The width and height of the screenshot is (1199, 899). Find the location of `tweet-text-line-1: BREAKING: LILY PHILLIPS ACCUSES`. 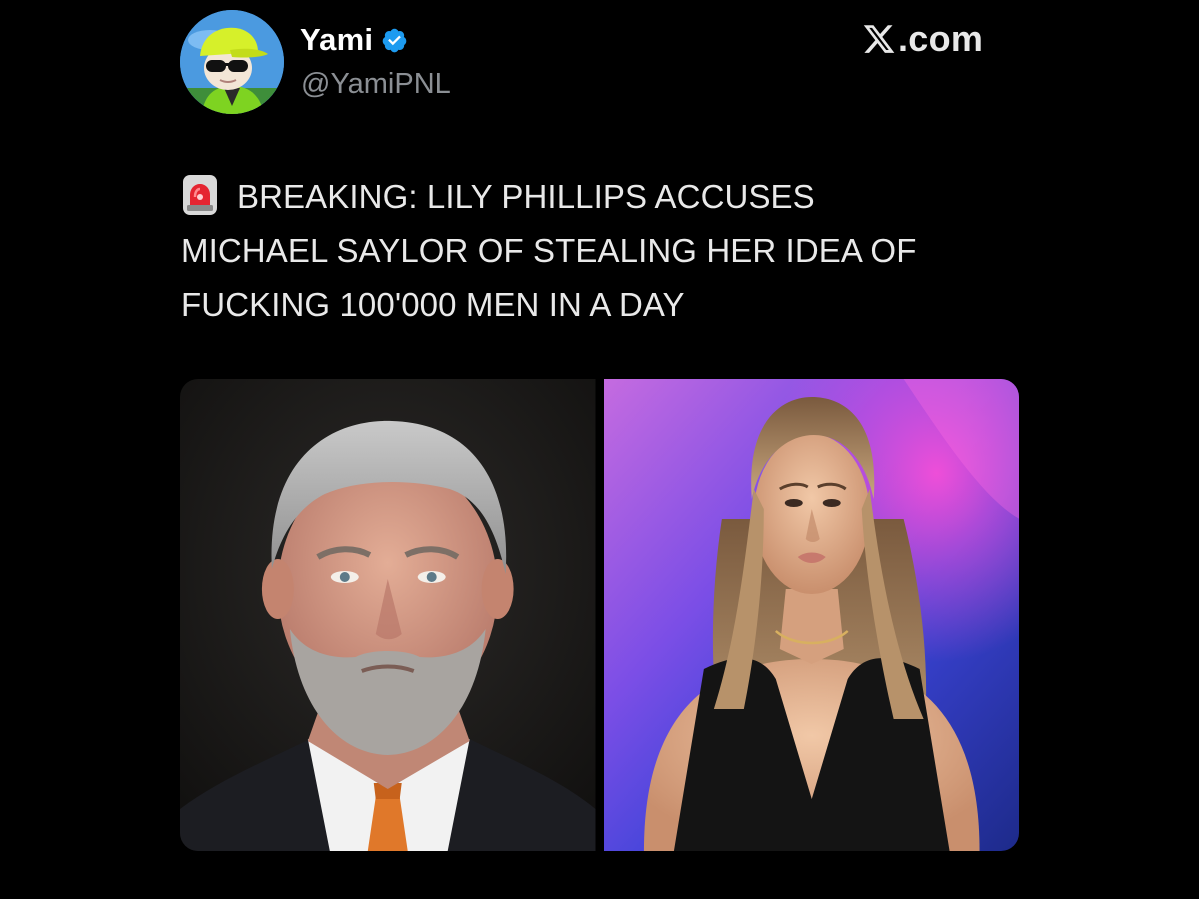

tweet-text-line-1: BREAKING: LILY PHILLIPS ACCUSES is located at coordinates (601, 197).